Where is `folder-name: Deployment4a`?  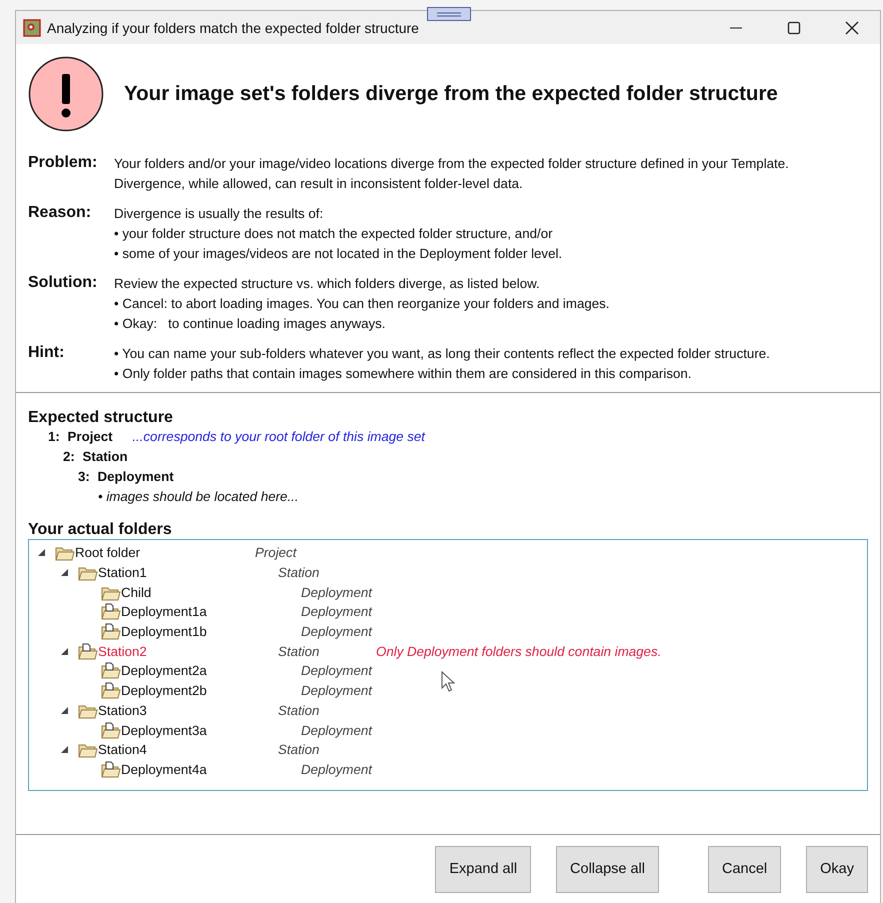
folder-name: Deployment4a is located at coordinates (164, 769).